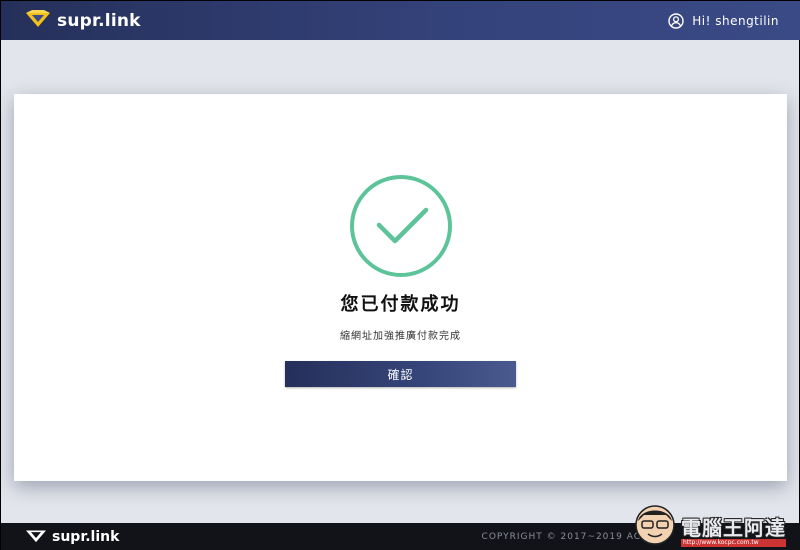 The height and width of the screenshot is (550, 800). What do you see at coordinates (86, 537) in the screenshot?
I see `footer-brand-name: supr.link` at bounding box center [86, 537].